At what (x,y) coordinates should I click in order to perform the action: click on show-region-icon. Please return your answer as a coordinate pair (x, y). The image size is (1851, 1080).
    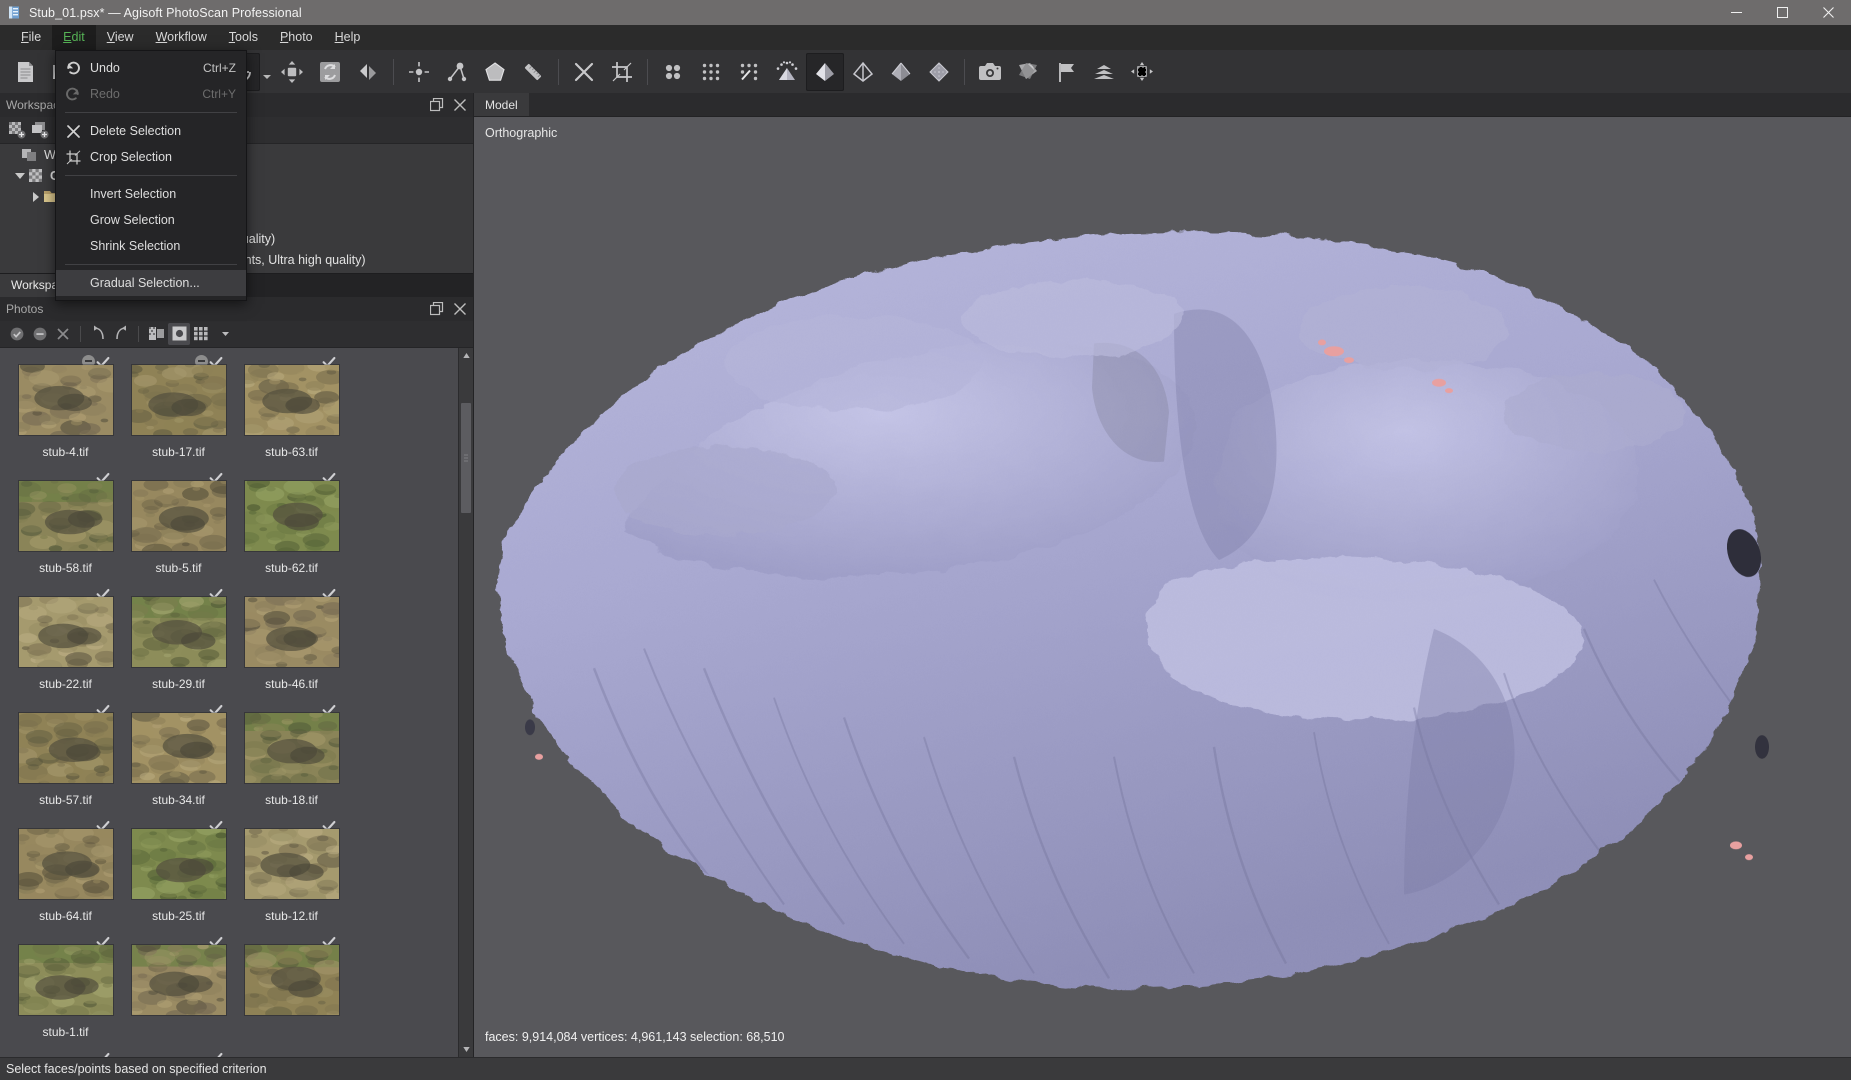
    Looking at the image, I should click on (1142, 72).